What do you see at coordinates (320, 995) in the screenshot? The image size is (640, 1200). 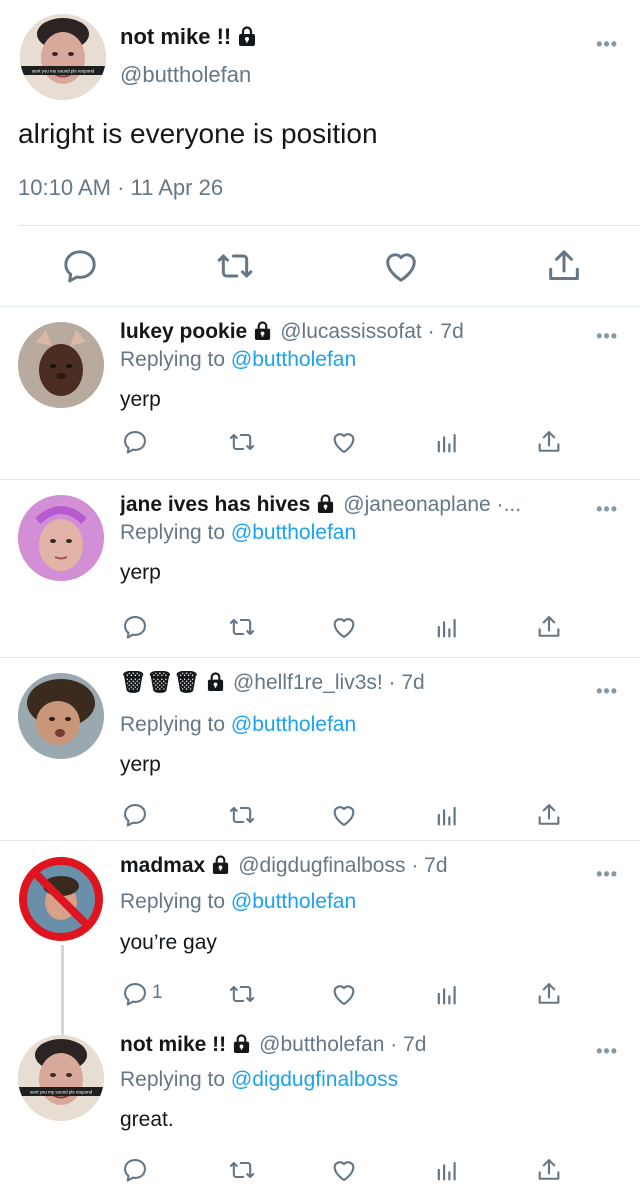 I see `tweet-actions: 1` at bounding box center [320, 995].